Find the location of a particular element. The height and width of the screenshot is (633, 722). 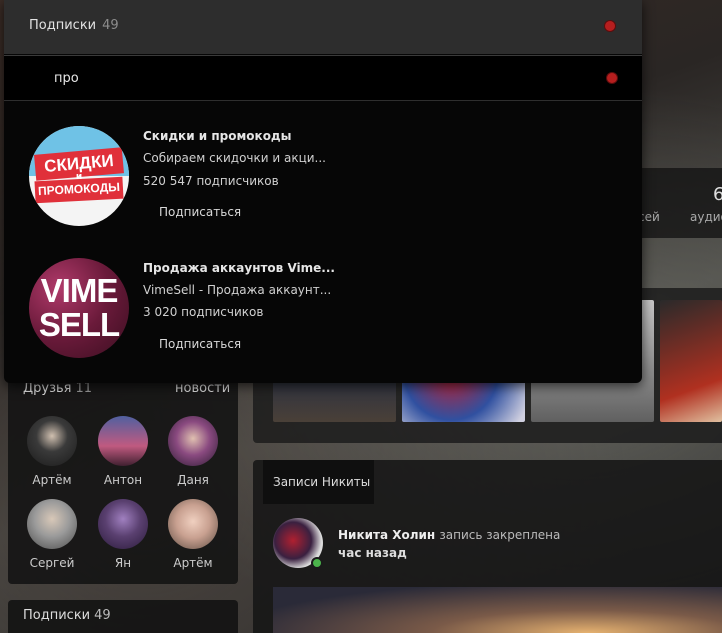

stat-audio-label: аудио is located at coordinates (706, 217).